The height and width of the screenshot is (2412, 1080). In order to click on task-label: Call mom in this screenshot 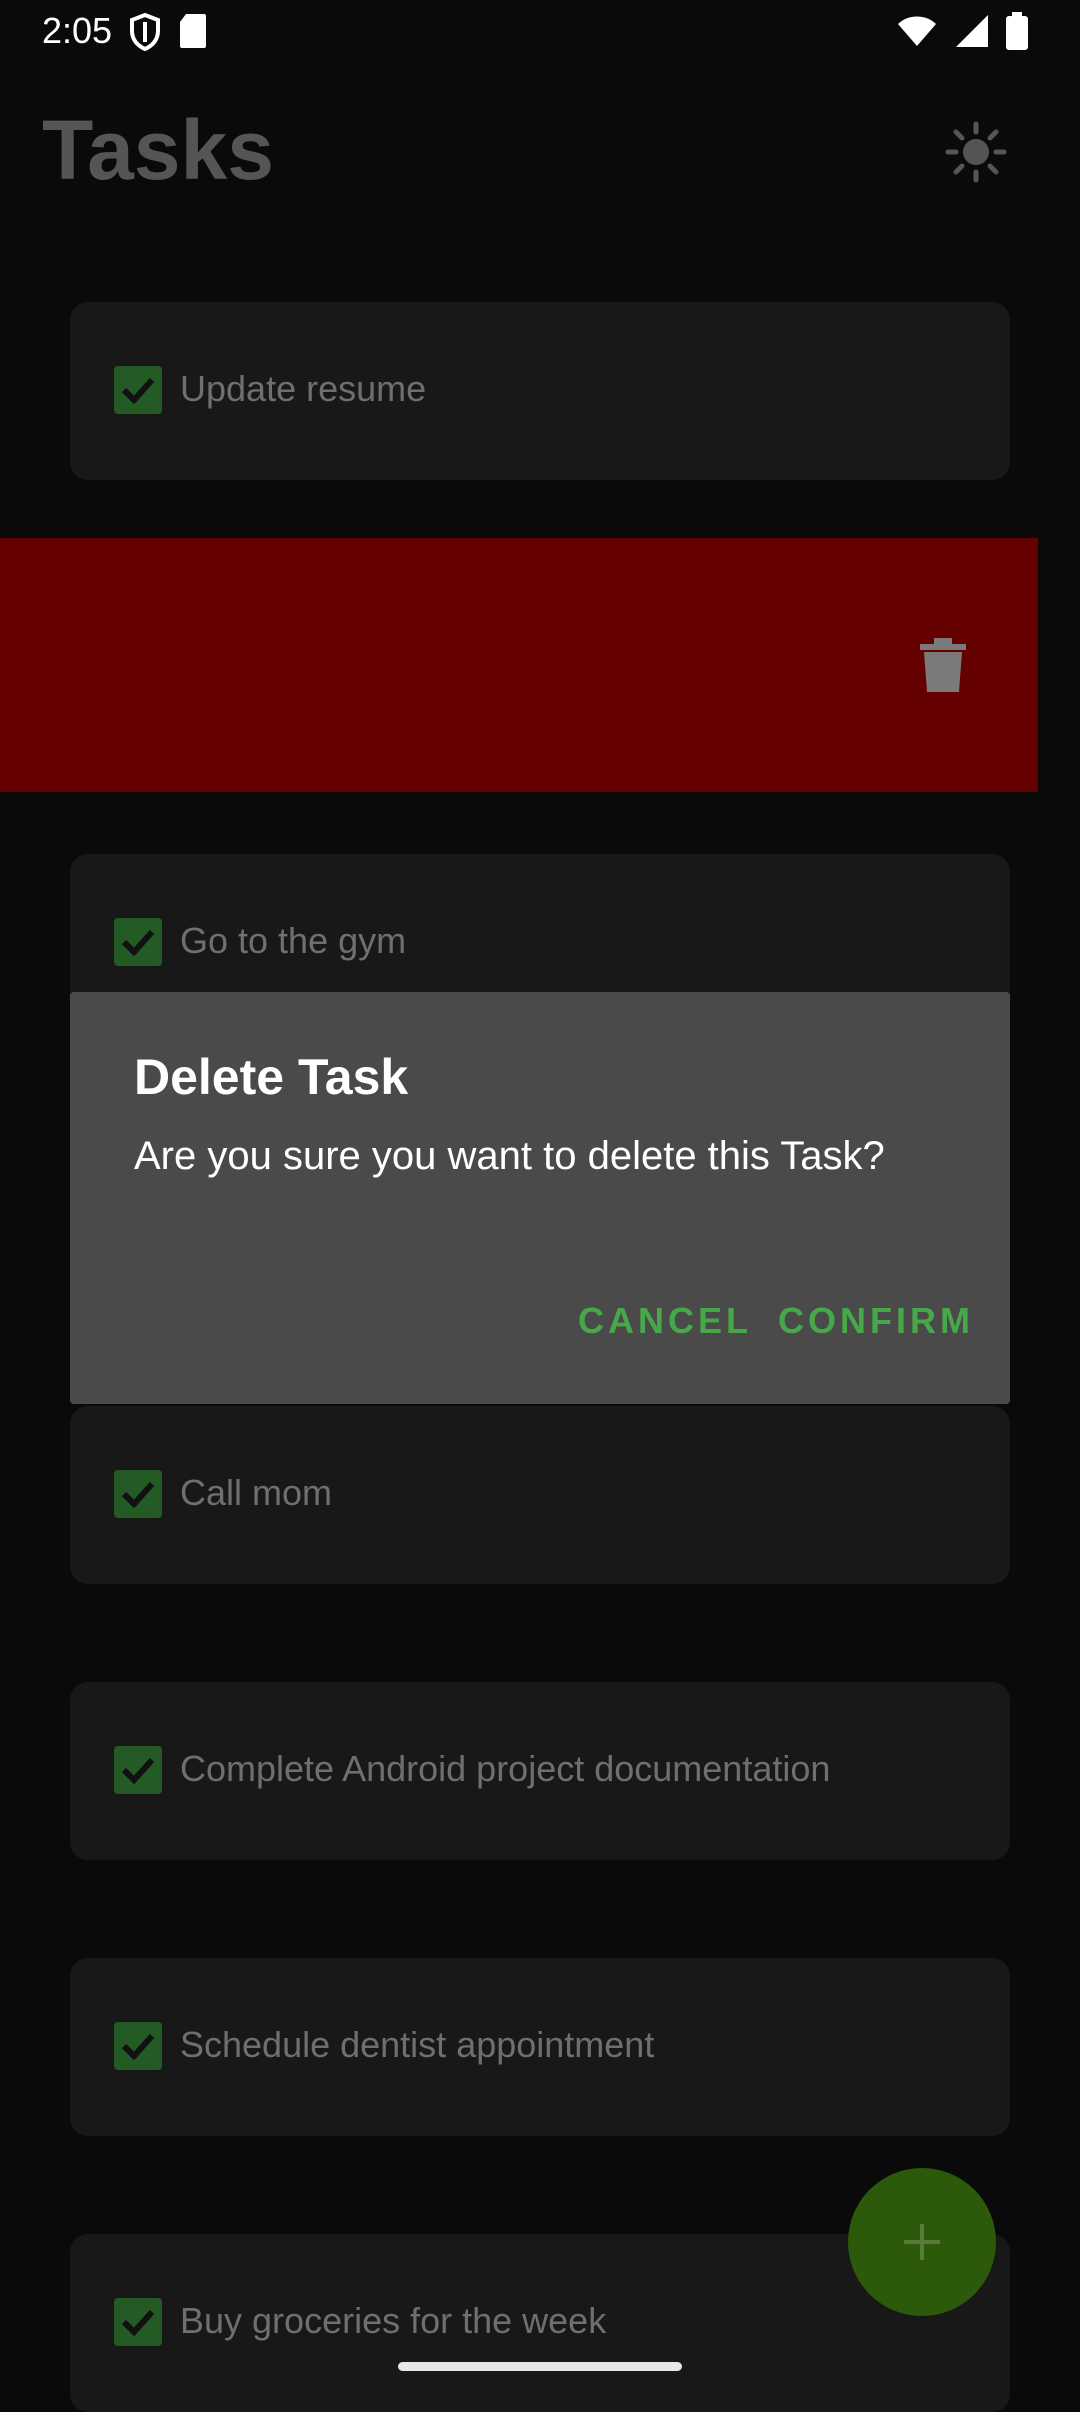, I will do `click(256, 1492)`.